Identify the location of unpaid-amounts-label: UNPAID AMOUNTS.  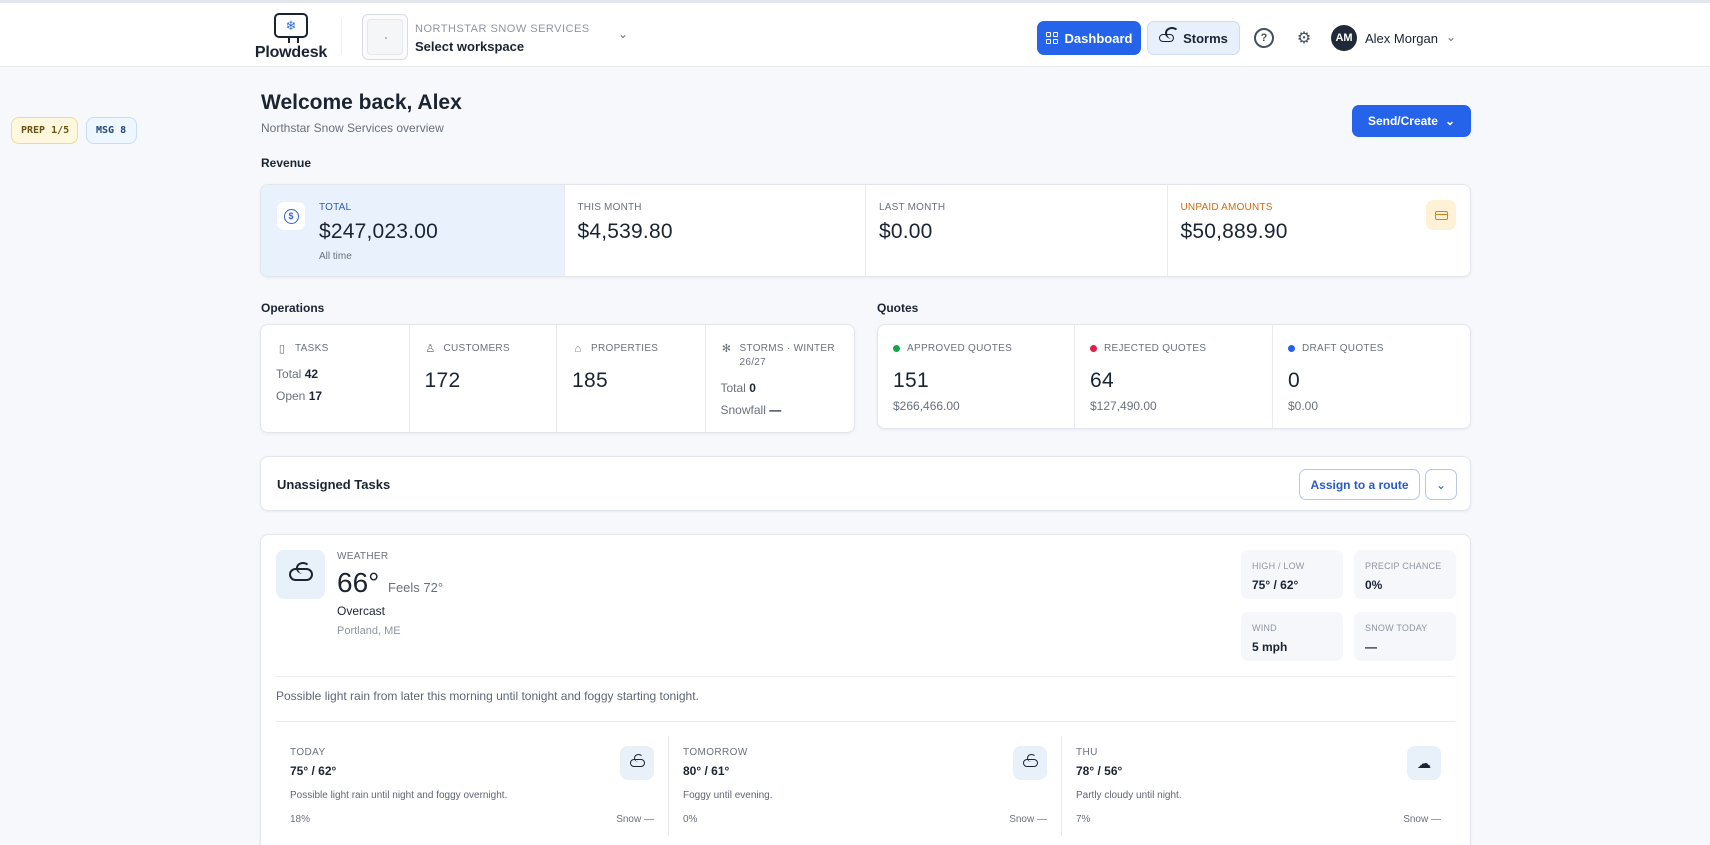
(1226, 207).